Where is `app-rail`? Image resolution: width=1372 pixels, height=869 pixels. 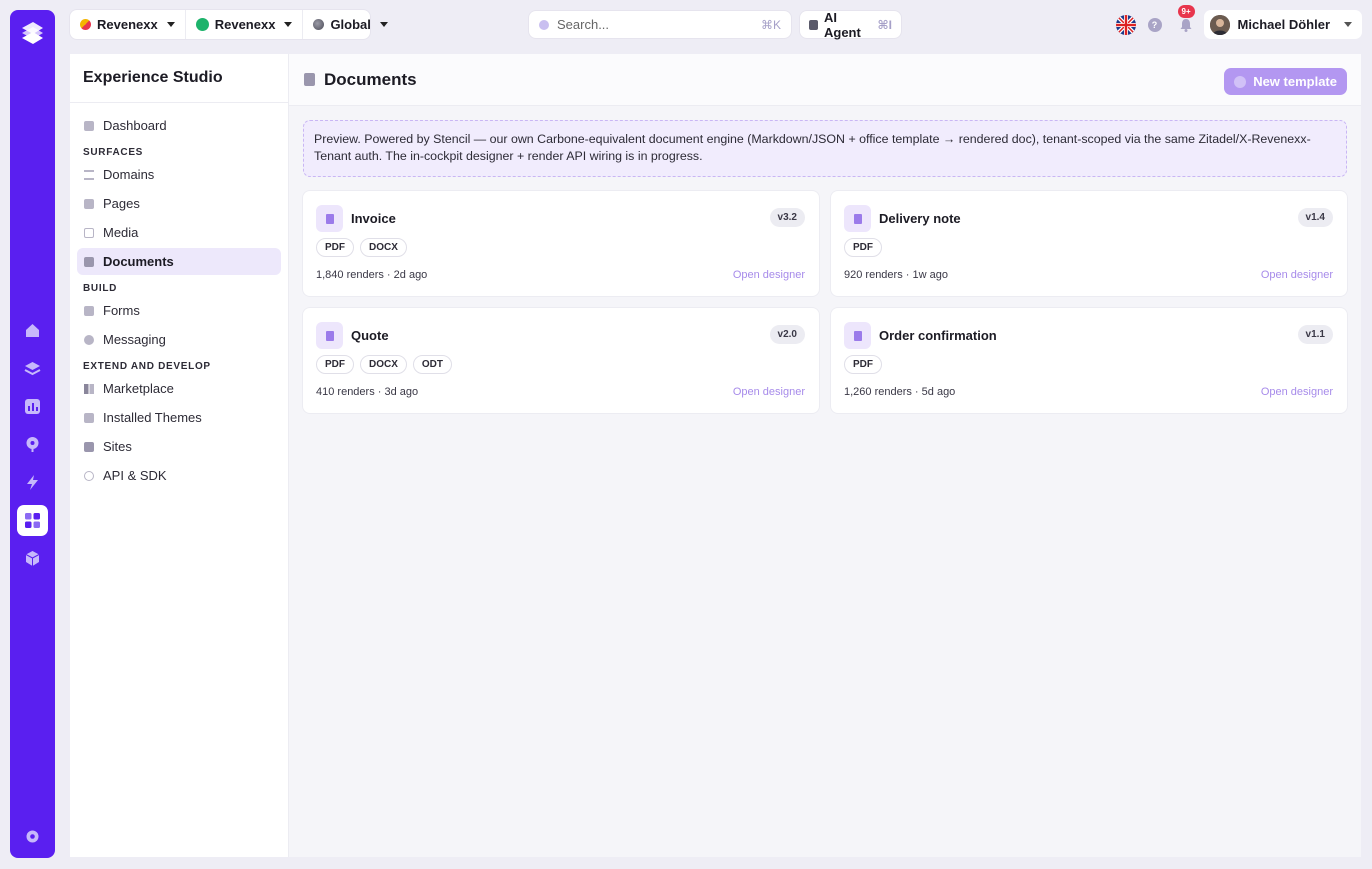
app-rail is located at coordinates (32, 434).